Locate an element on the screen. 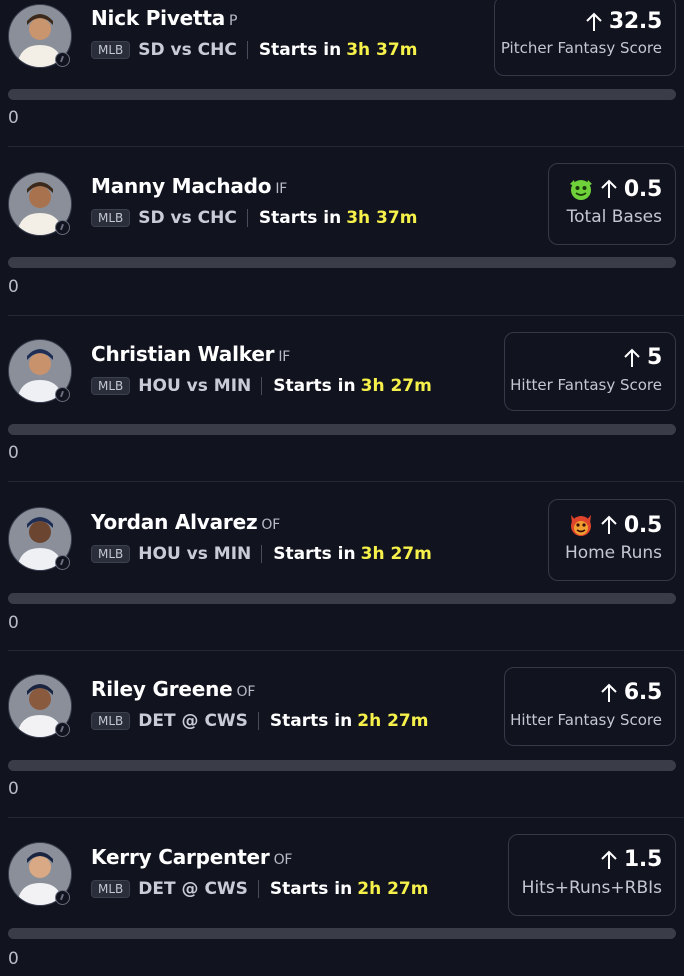 The height and width of the screenshot is (976, 684). player-name: Kerry Carpenter OF is located at coordinates (192, 857).